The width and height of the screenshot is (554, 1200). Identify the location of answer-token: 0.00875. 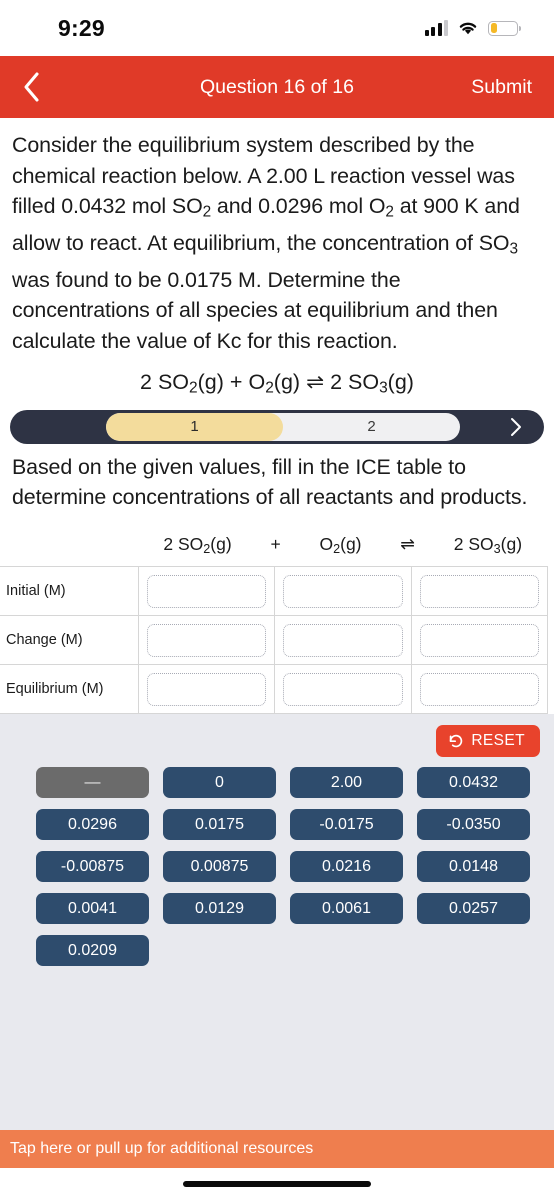
(219, 867).